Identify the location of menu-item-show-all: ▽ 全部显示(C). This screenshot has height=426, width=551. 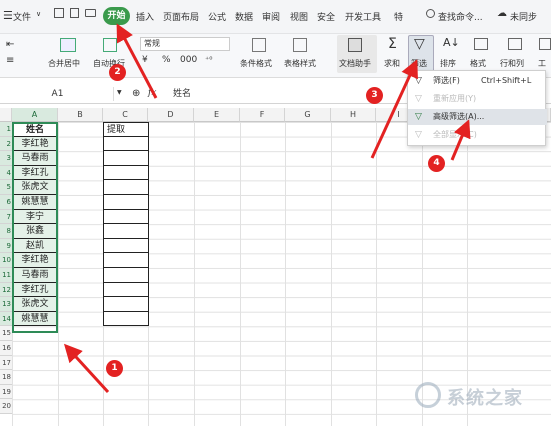
(477, 135).